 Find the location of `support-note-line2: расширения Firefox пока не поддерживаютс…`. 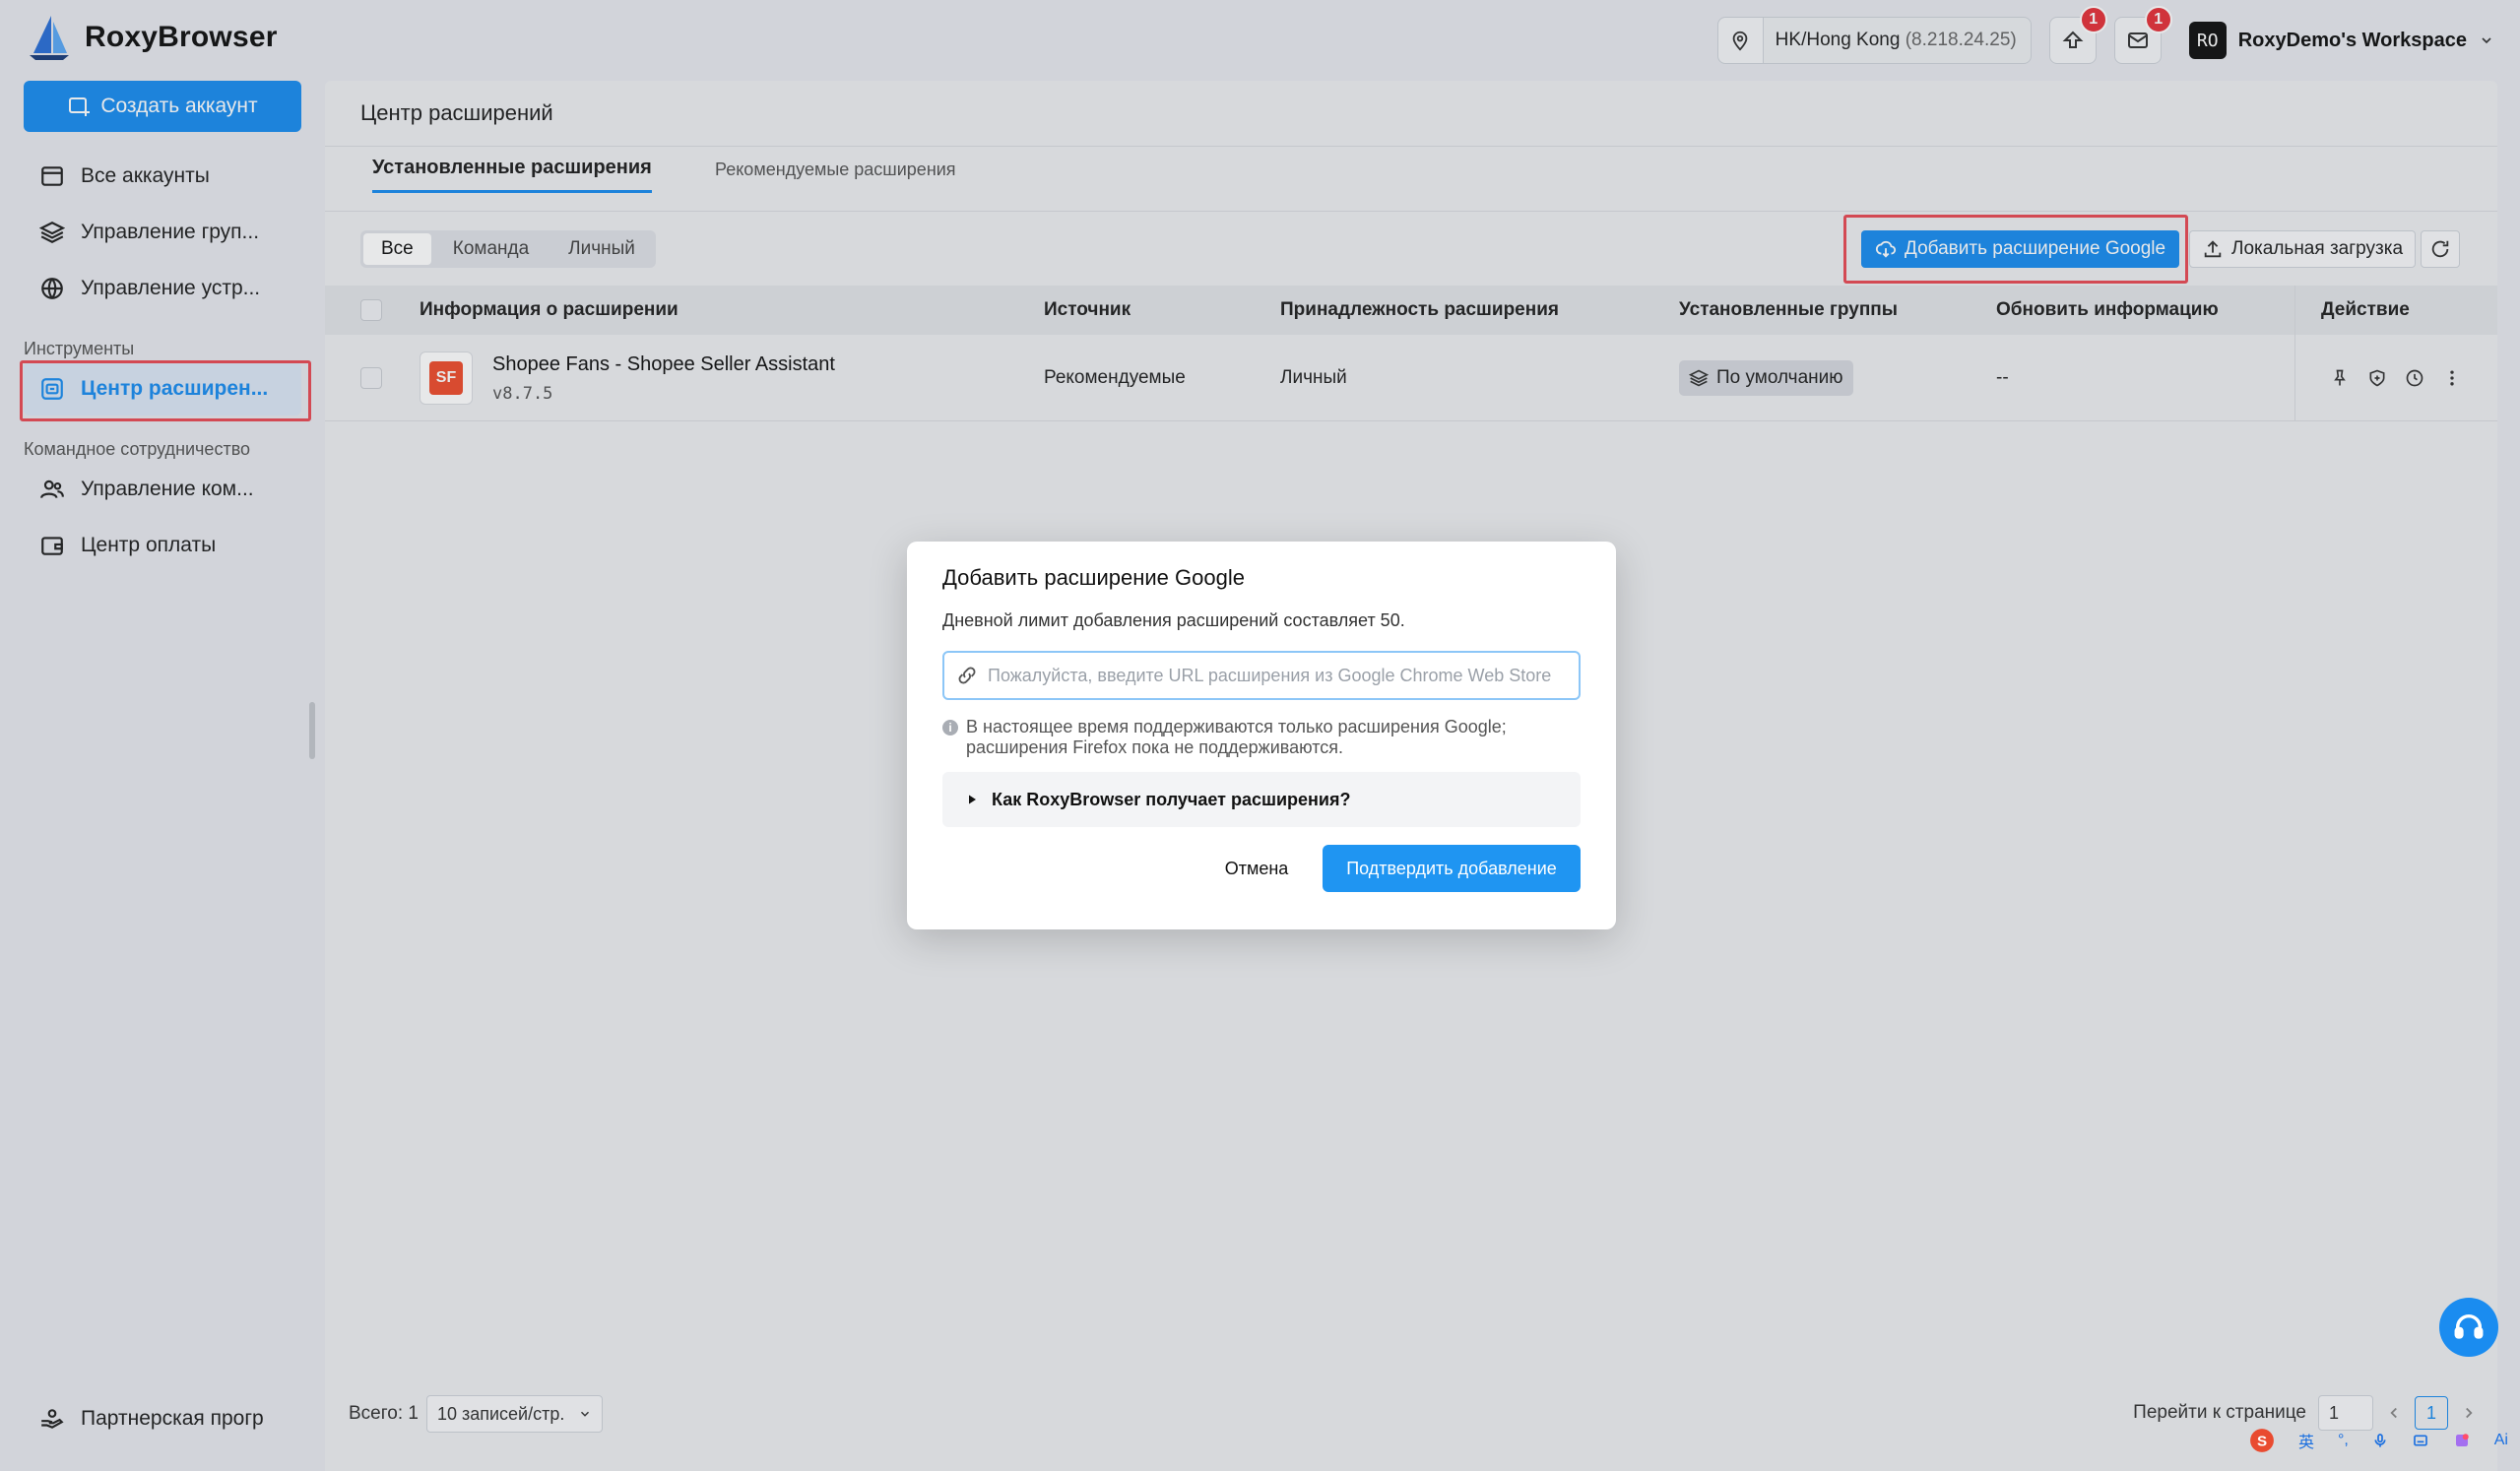

support-note-line2: расширения Firefox пока не поддерживаютс… is located at coordinates (1155, 747).